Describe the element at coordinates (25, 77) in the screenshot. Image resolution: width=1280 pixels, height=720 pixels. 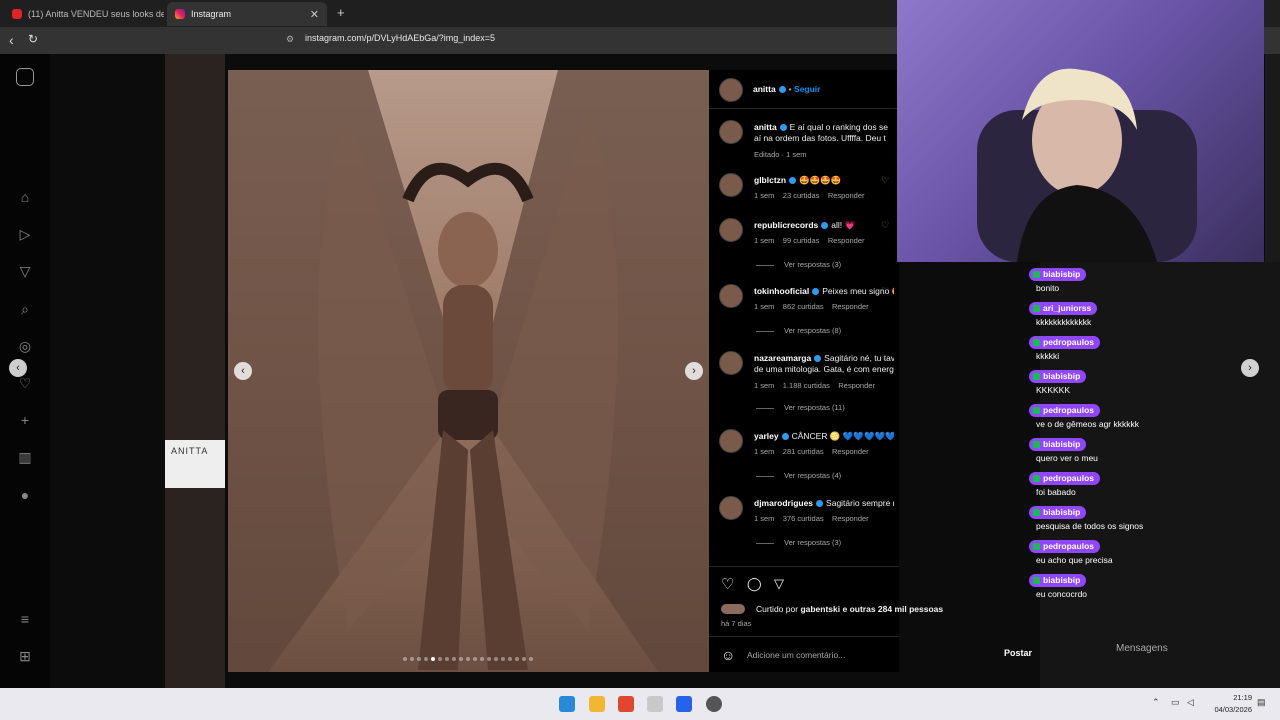
I see `instagram-logo-icon` at that location.